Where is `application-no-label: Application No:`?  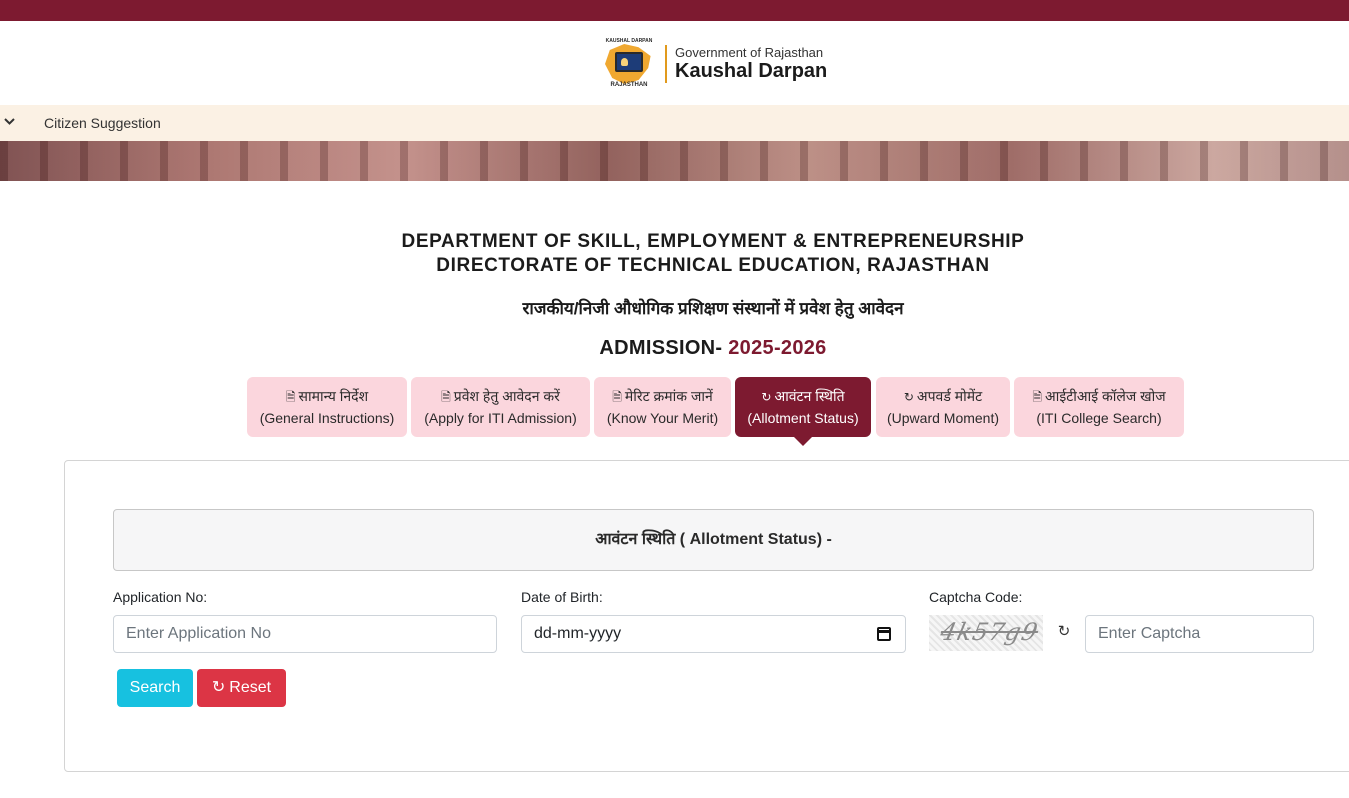
application-no-label: Application No: is located at coordinates (160, 597).